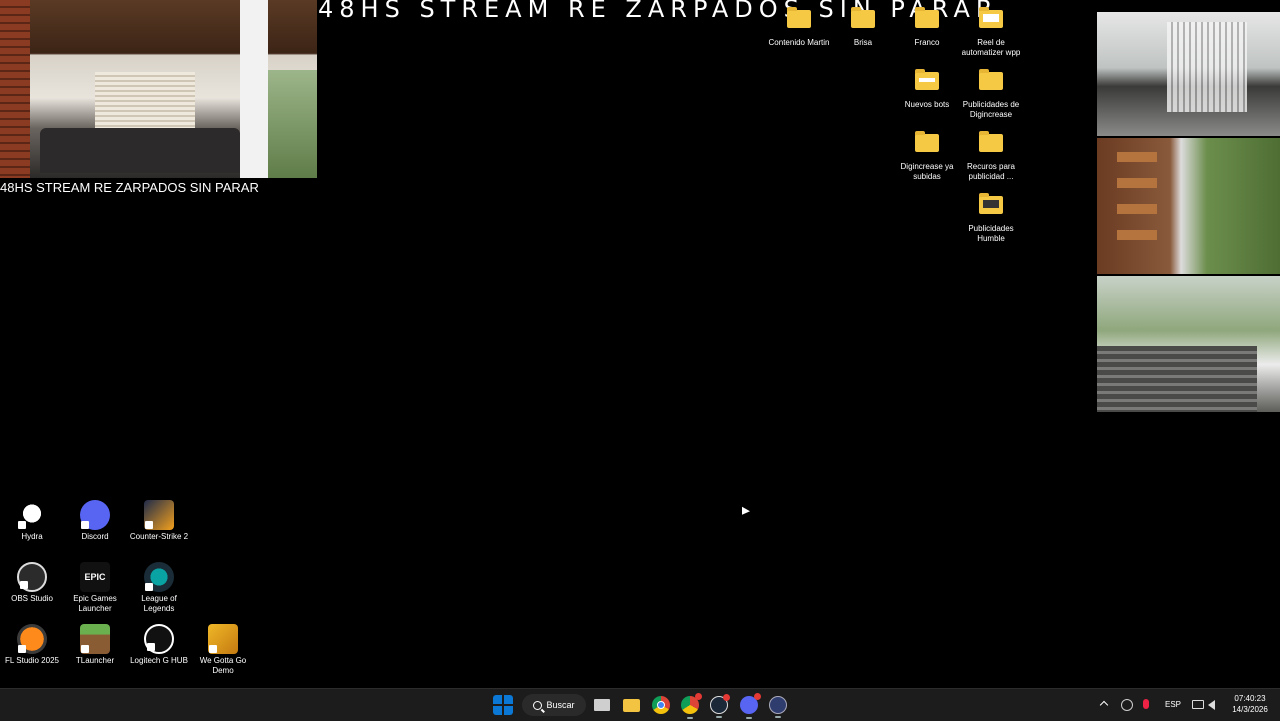  I want to click on webcam-feed-main, so click(158, 89).